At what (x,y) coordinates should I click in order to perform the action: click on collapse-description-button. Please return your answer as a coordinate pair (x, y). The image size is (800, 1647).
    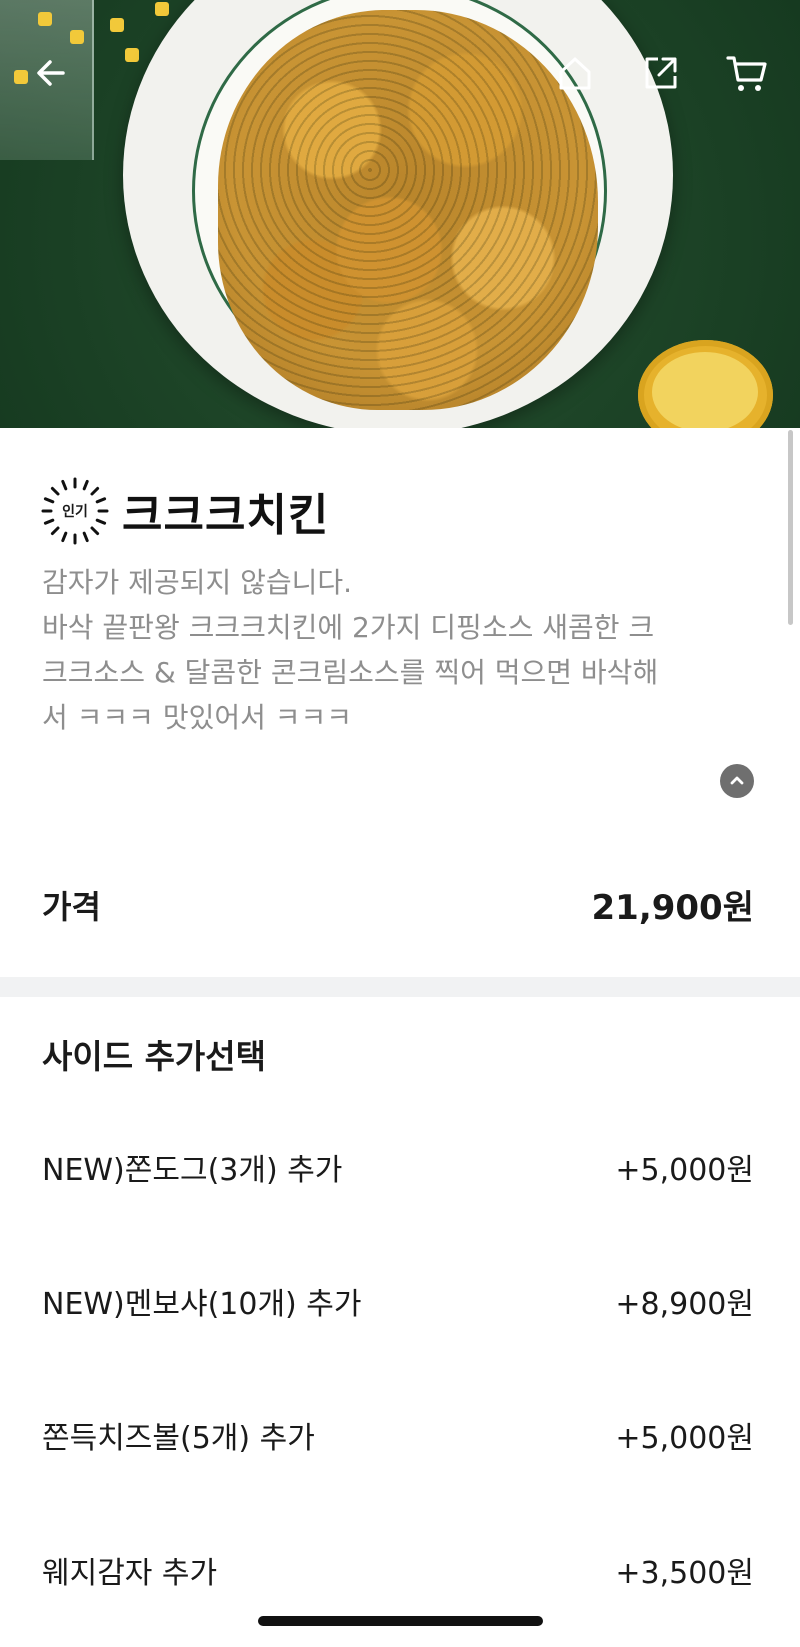
    Looking at the image, I should click on (737, 781).